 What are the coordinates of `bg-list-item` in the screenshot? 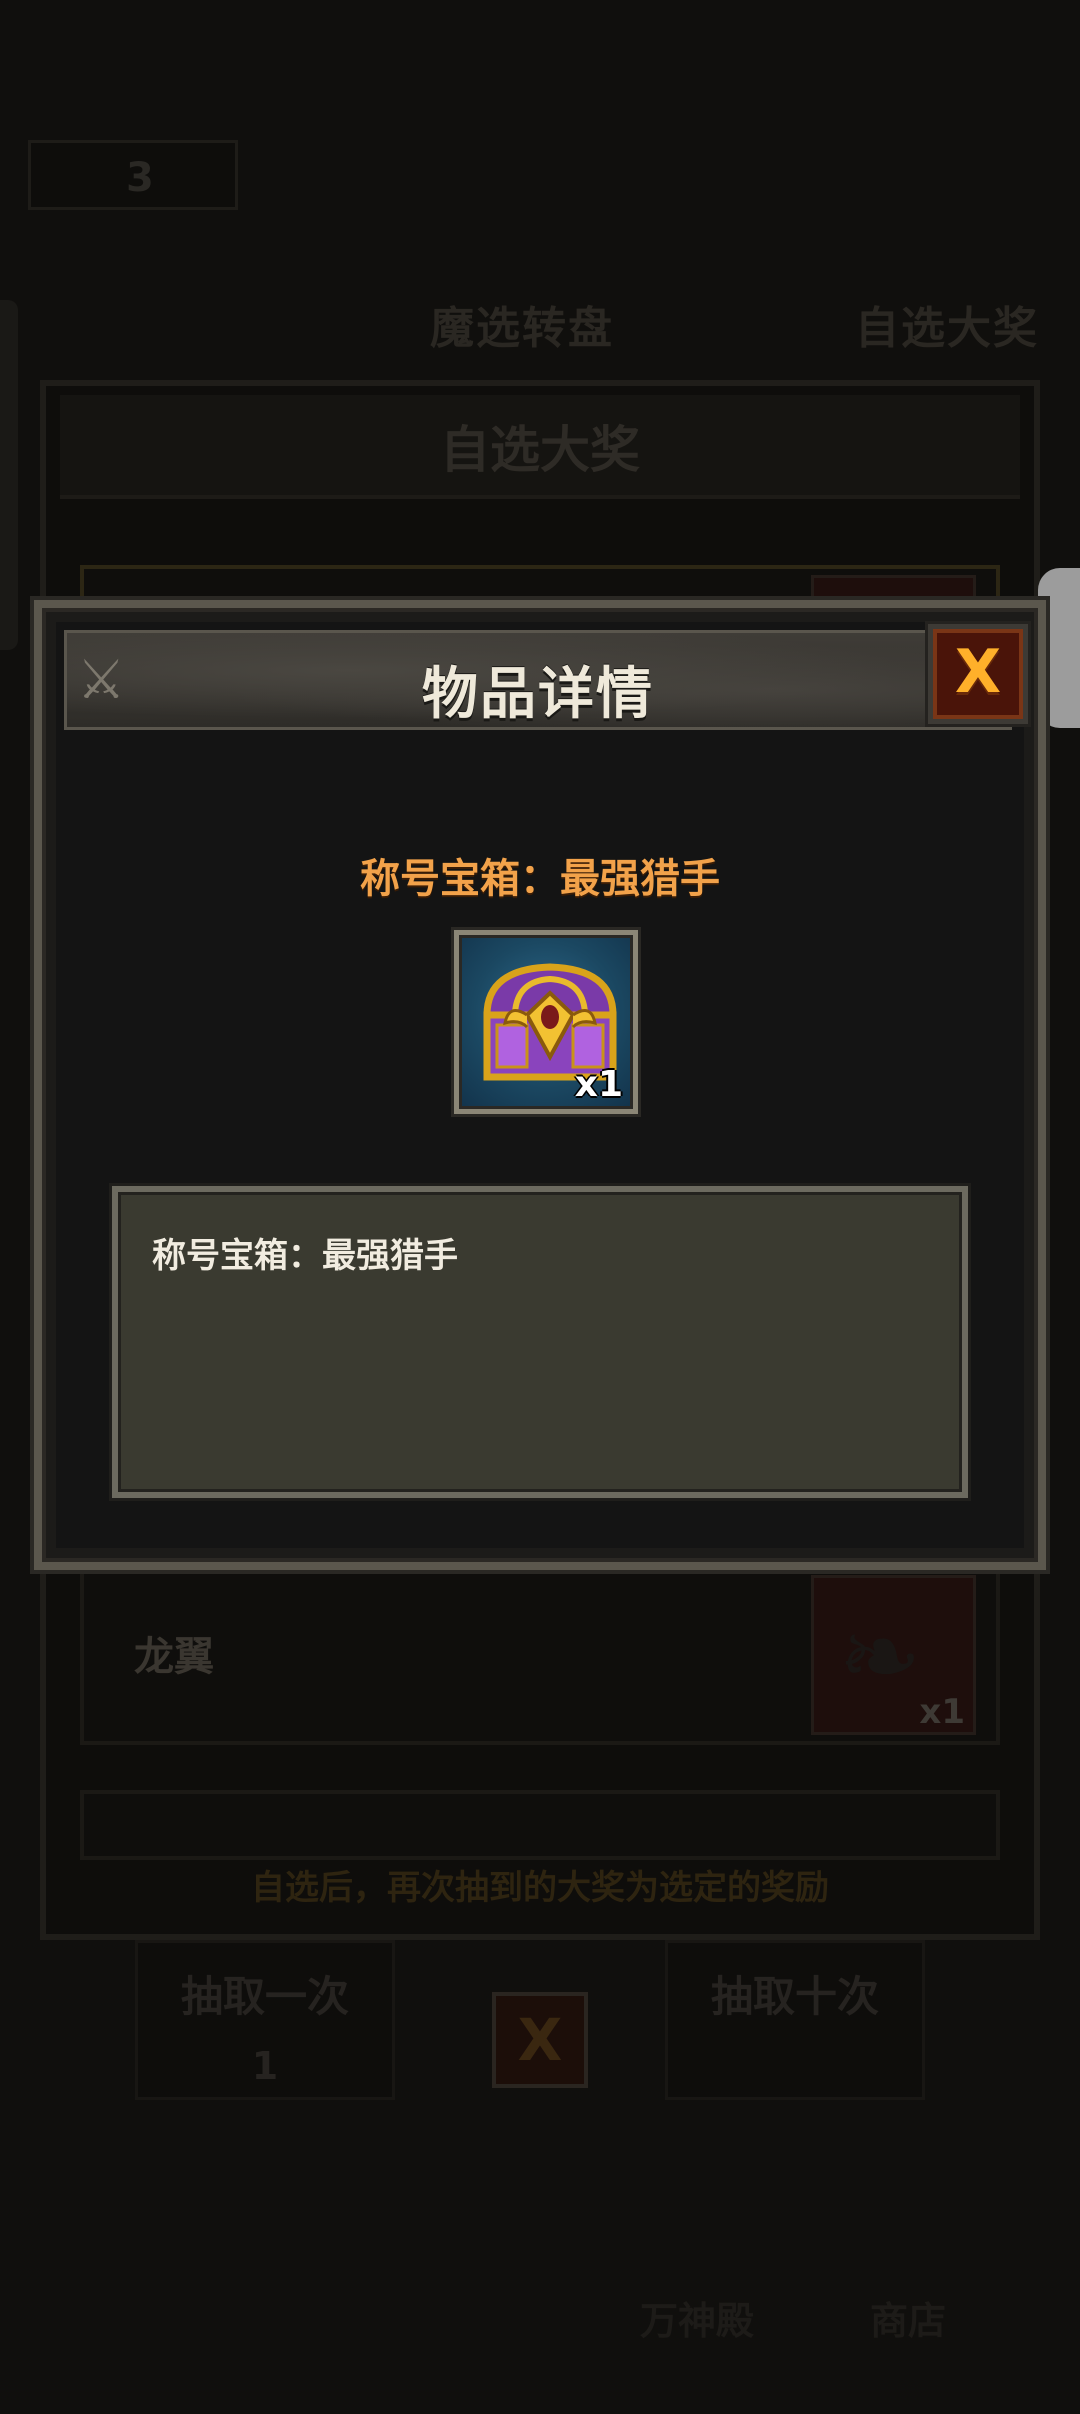 It's located at (540, 1825).